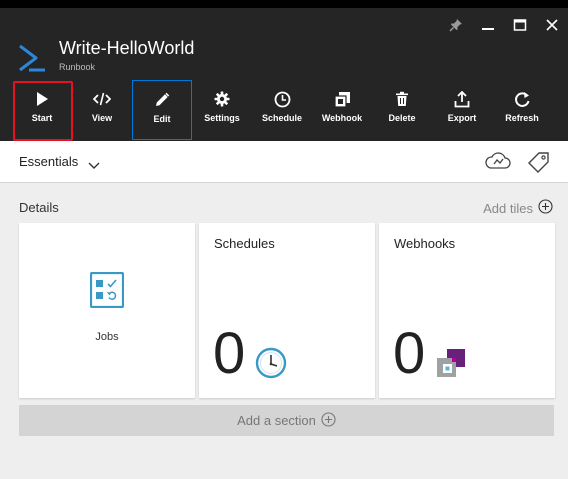 The width and height of the screenshot is (568, 479). Describe the element at coordinates (32, 58) in the screenshot. I see `powershell-runbook-icon` at that location.